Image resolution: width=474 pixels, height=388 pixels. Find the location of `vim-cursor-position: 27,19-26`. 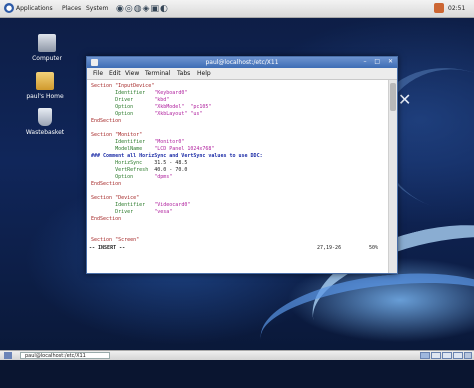

vim-cursor-position: 27,19-26 is located at coordinates (329, 248).